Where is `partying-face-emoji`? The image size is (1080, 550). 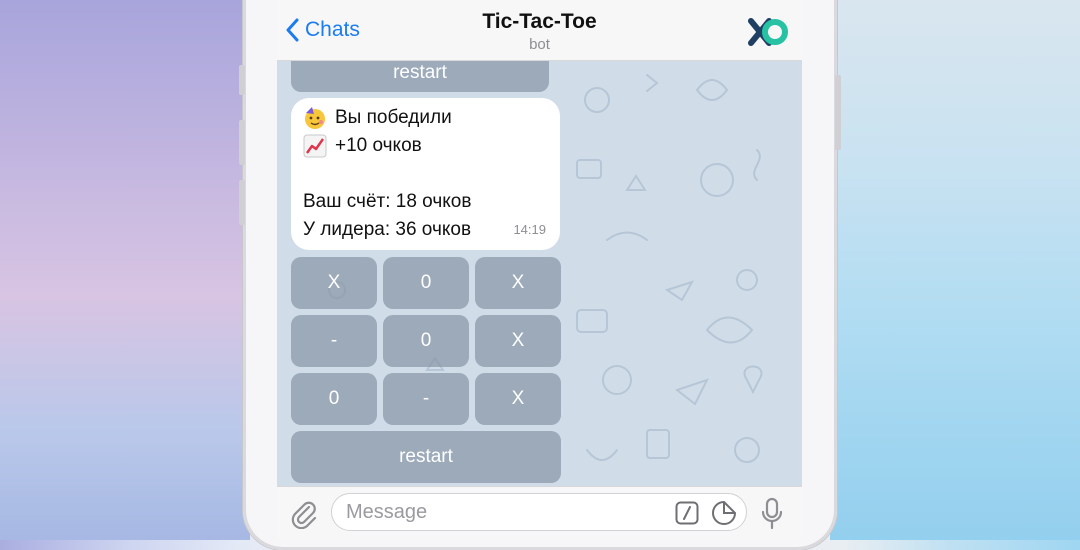 partying-face-emoji is located at coordinates (315, 118).